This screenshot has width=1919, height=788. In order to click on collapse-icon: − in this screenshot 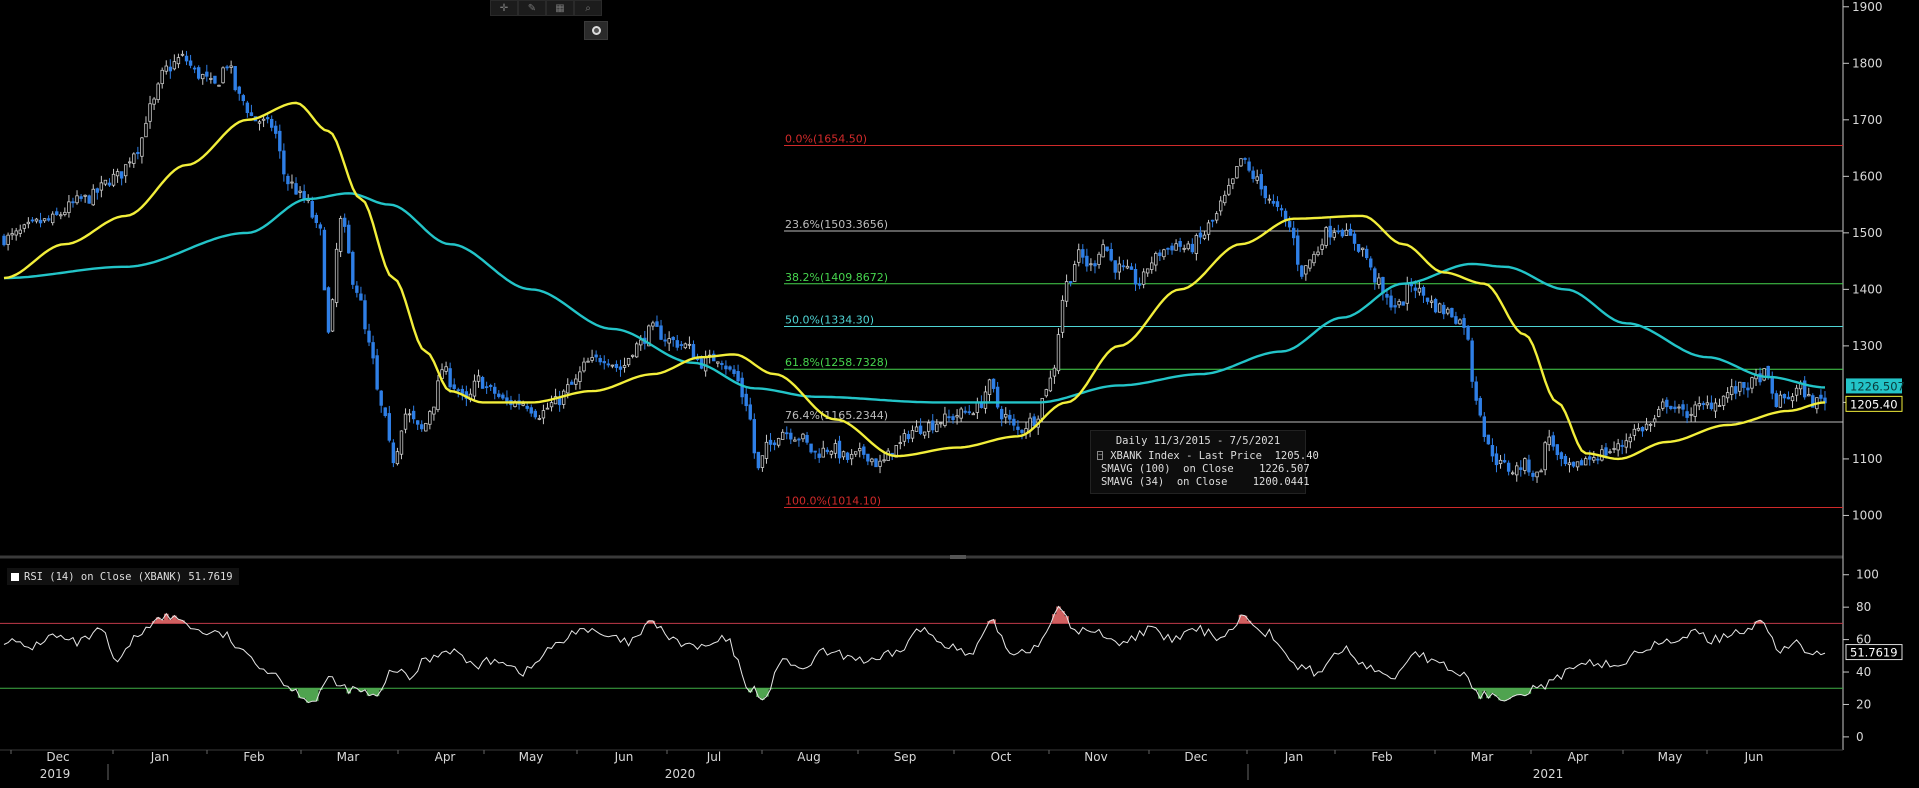, I will do `click(1100, 455)`.